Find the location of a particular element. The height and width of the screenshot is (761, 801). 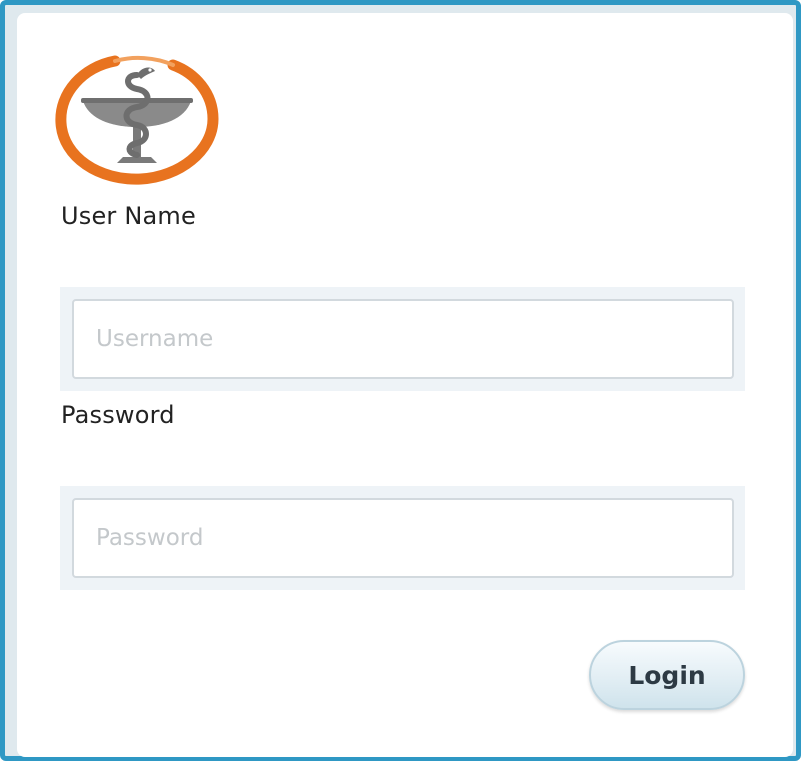

username-input is located at coordinates (403, 339).